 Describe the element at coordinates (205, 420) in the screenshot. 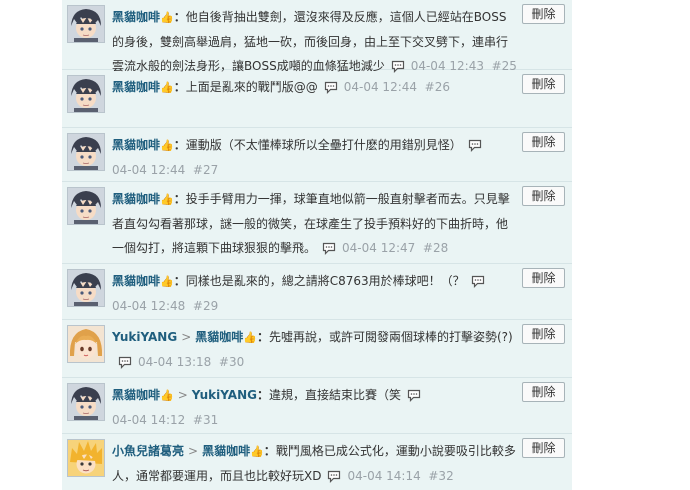

I see `comment-floor: #31` at that location.